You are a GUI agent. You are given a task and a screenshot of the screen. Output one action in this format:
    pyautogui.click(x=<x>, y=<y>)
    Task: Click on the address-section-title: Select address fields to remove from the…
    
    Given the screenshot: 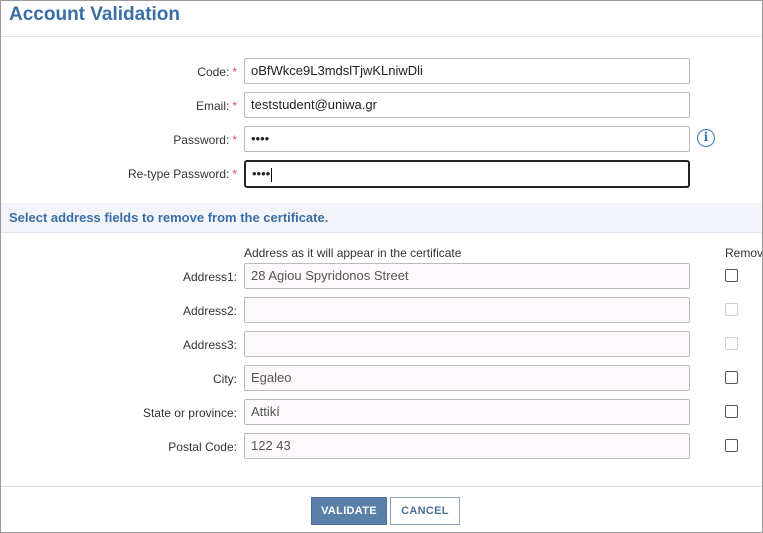 What is the action you would take?
    pyautogui.click(x=169, y=217)
    